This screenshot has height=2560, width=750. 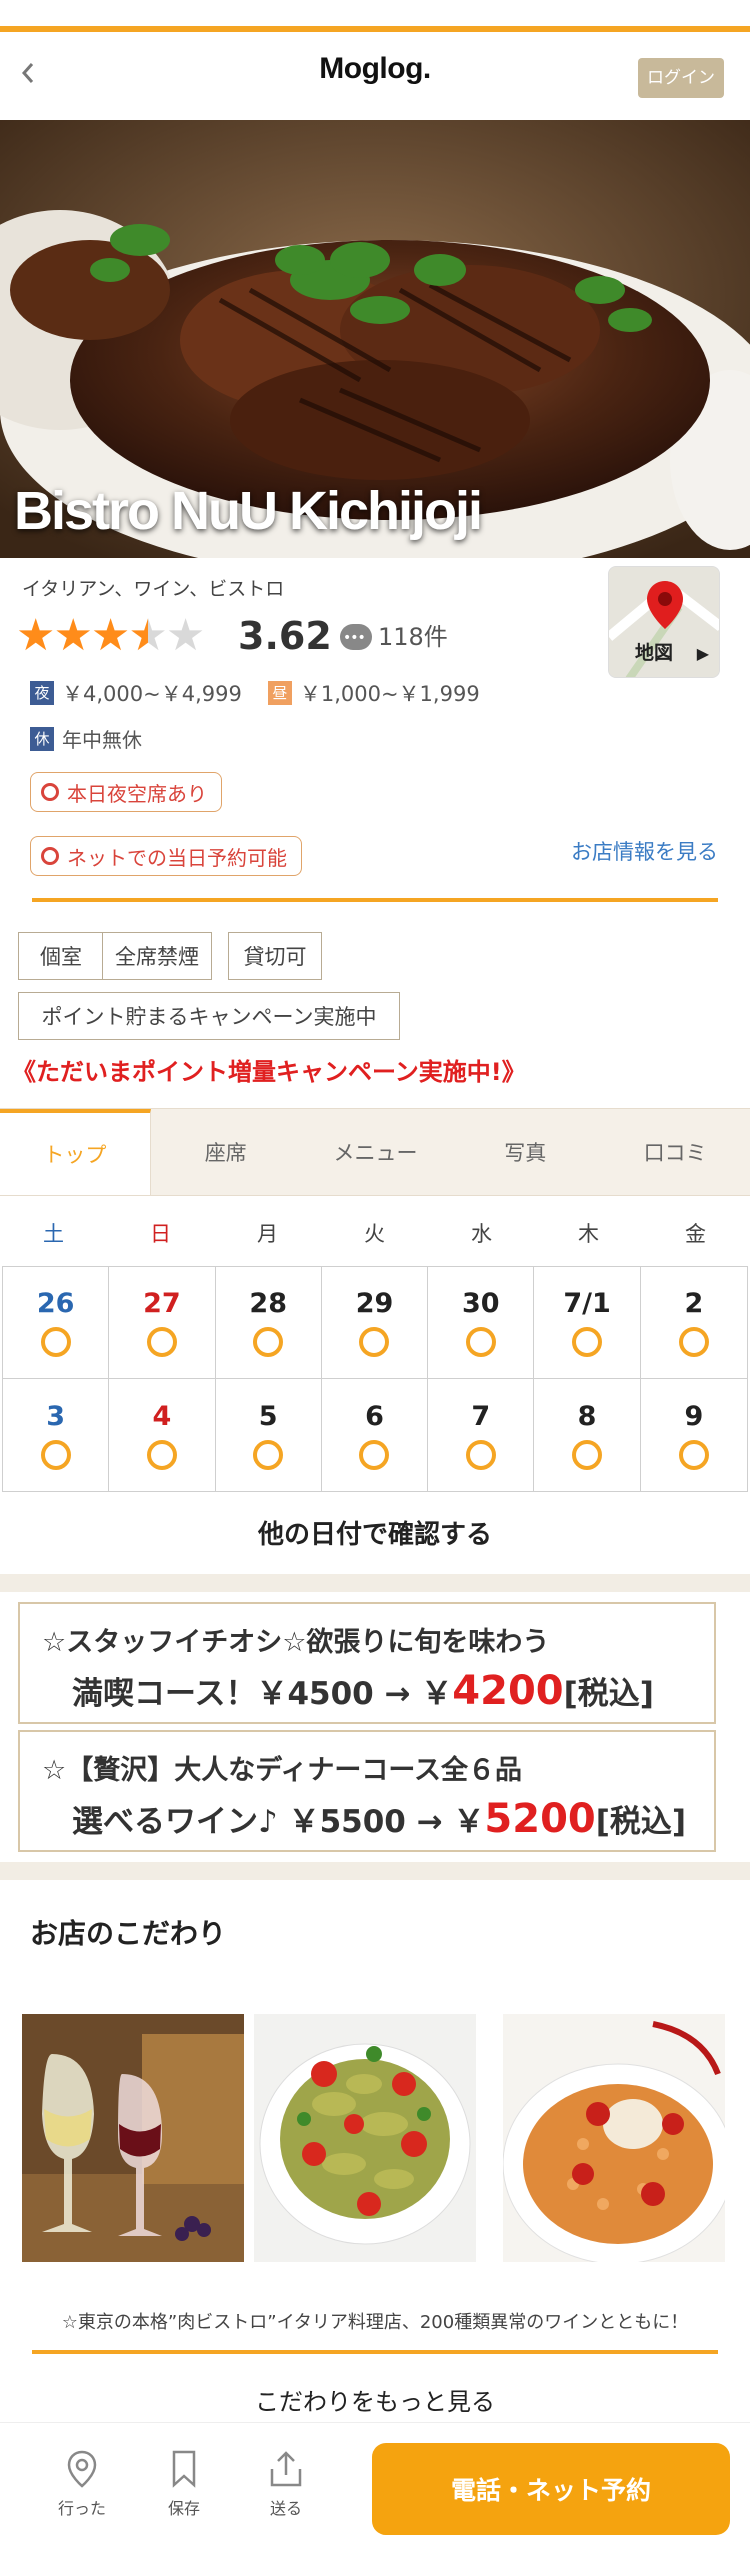 What do you see at coordinates (53, 1234) in the screenshot?
I see `day-of-week: 土` at bounding box center [53, 1234].